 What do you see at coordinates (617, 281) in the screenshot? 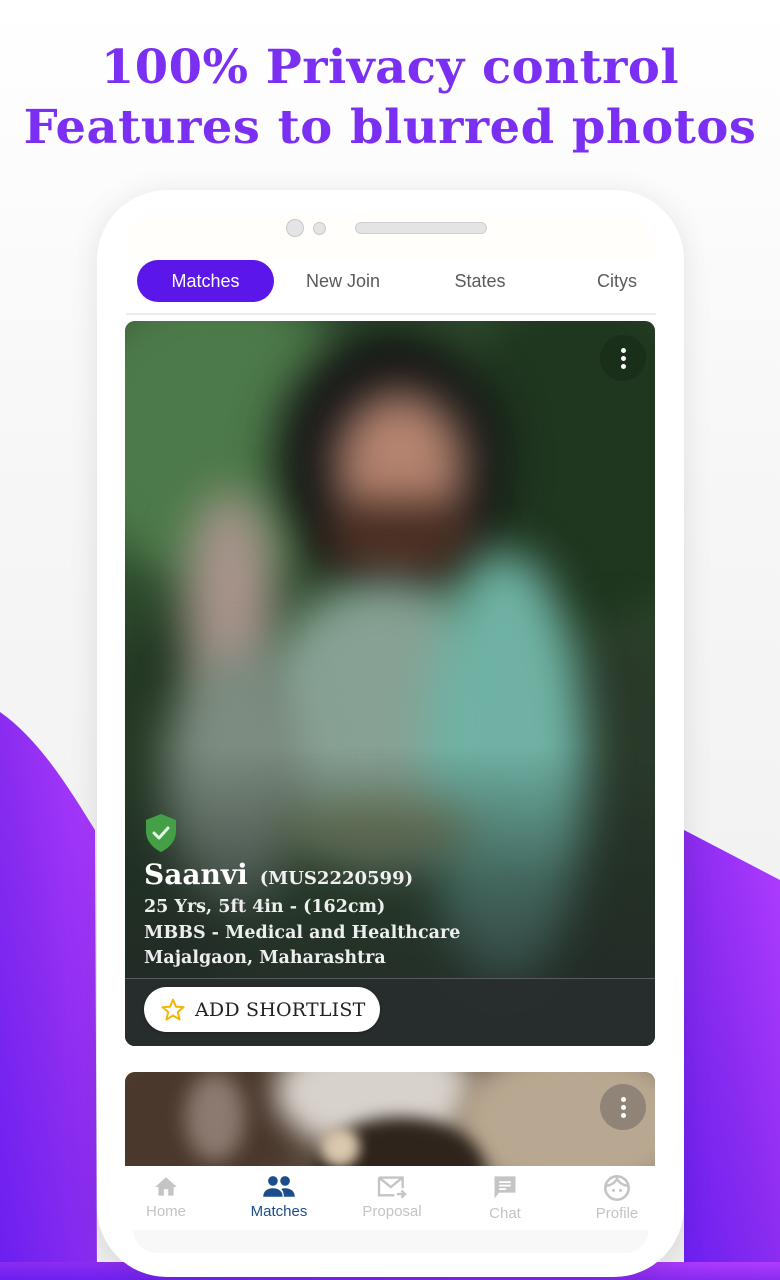
I see `tab-citys: Citys` at bounding box center [617, 281].